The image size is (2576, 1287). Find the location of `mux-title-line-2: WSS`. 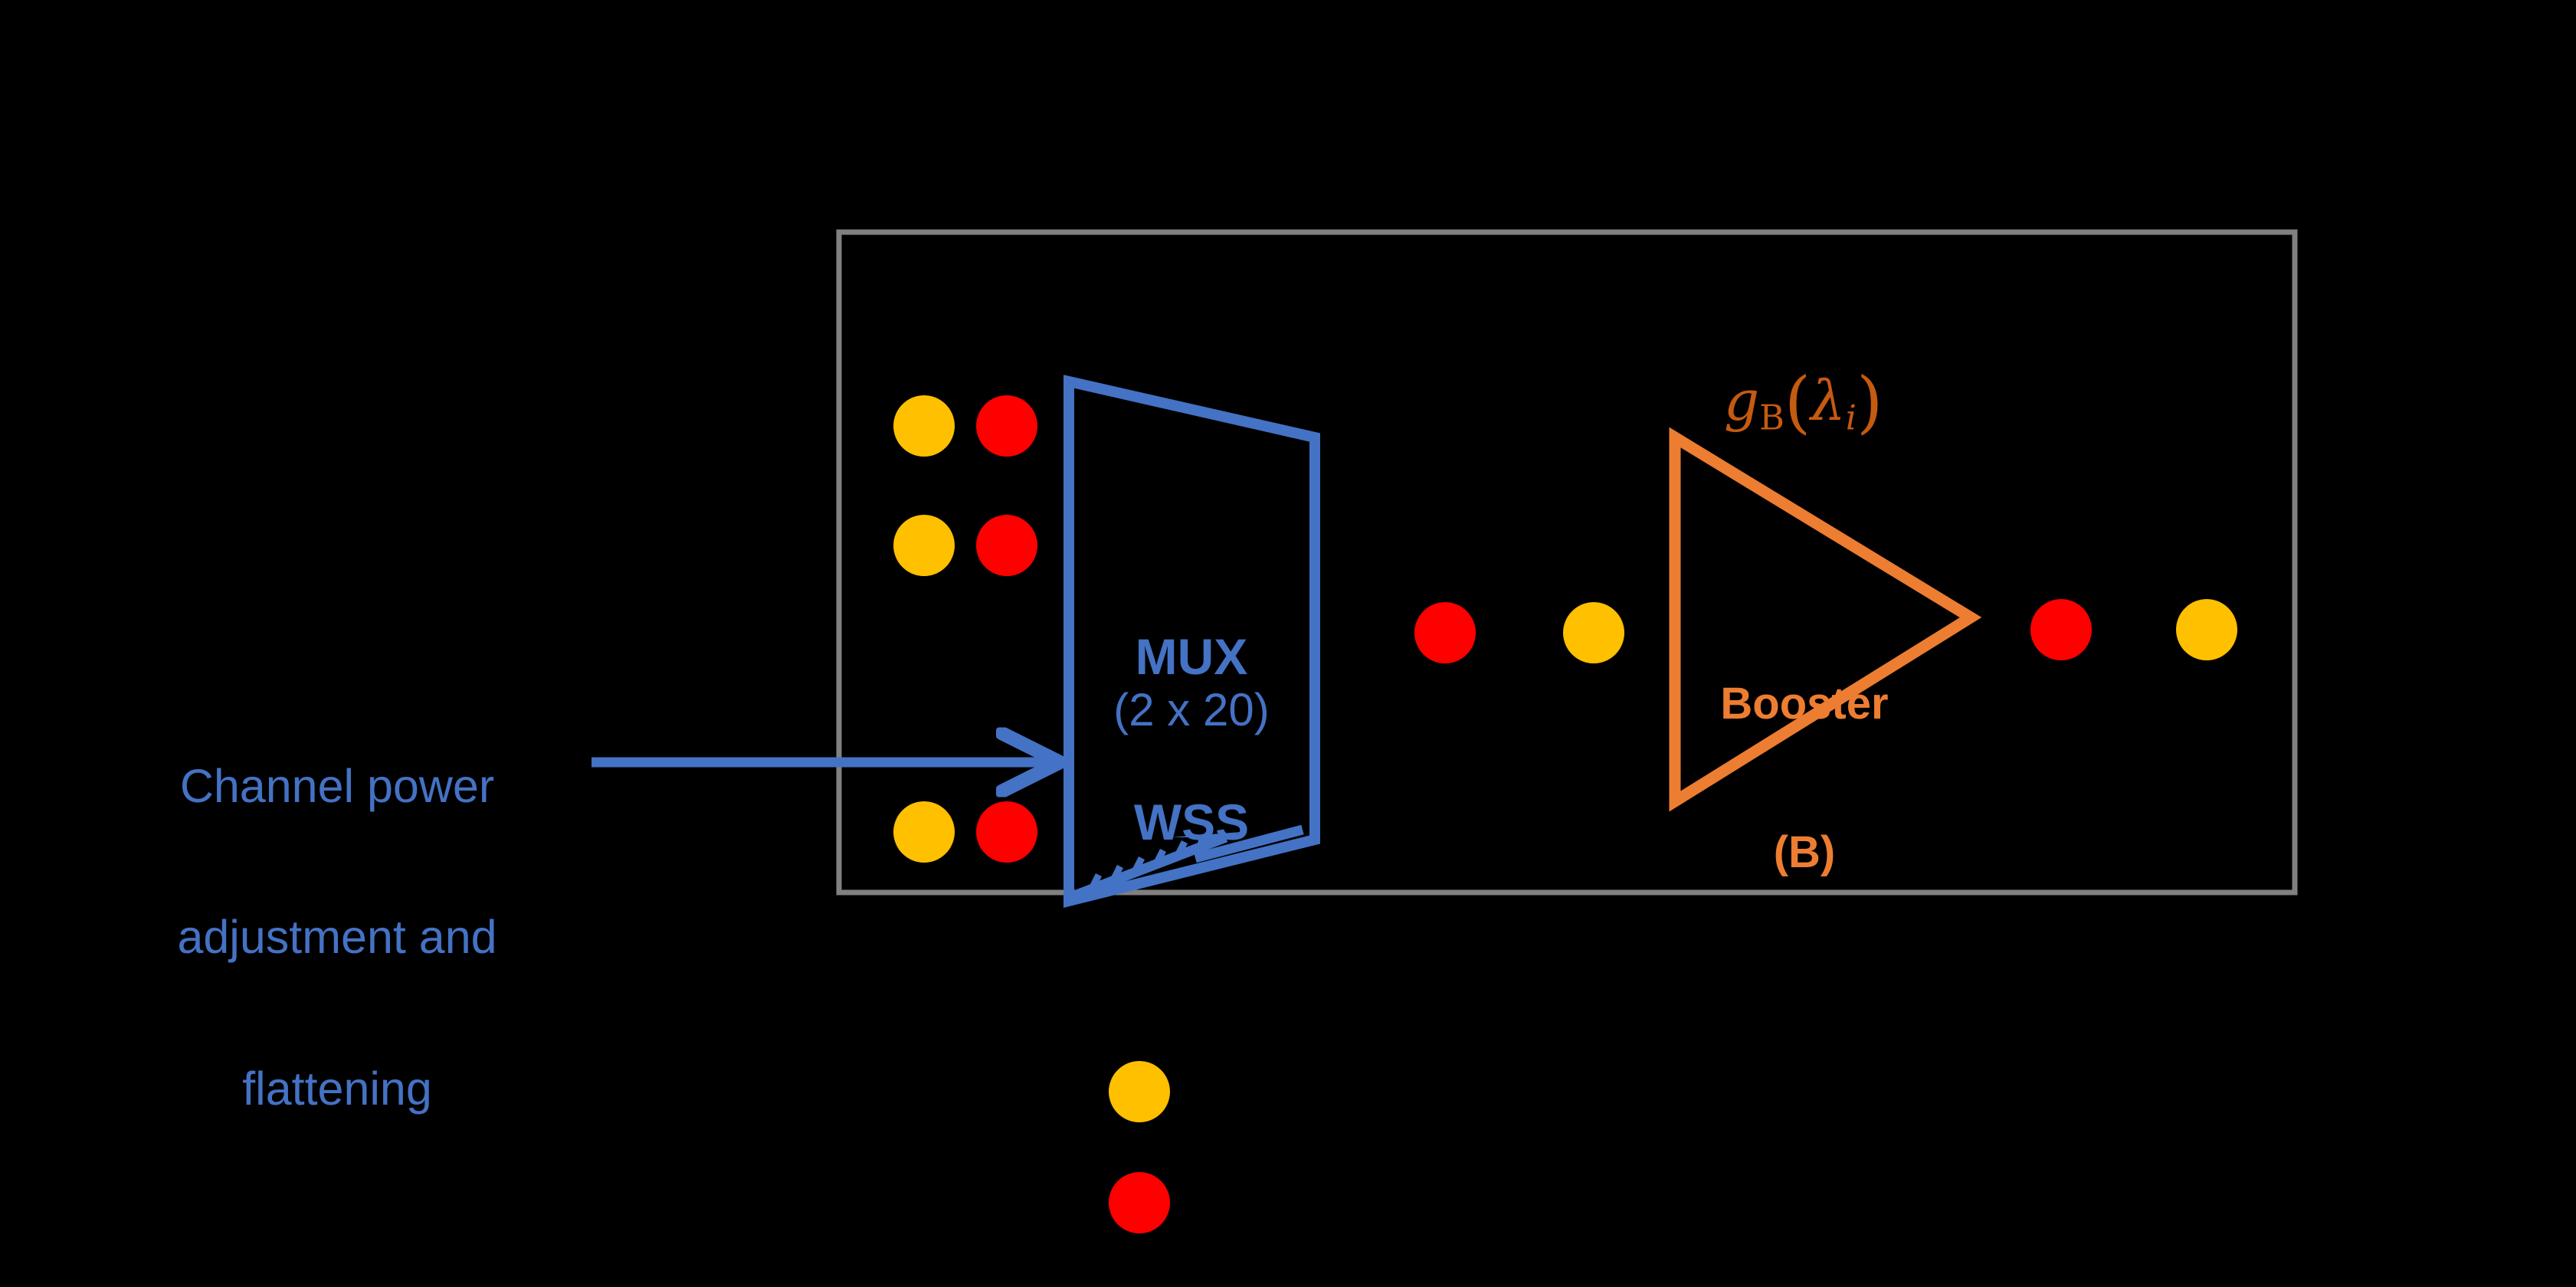

mux-title-line-2: WSS is located at coordinates (1191, 821).